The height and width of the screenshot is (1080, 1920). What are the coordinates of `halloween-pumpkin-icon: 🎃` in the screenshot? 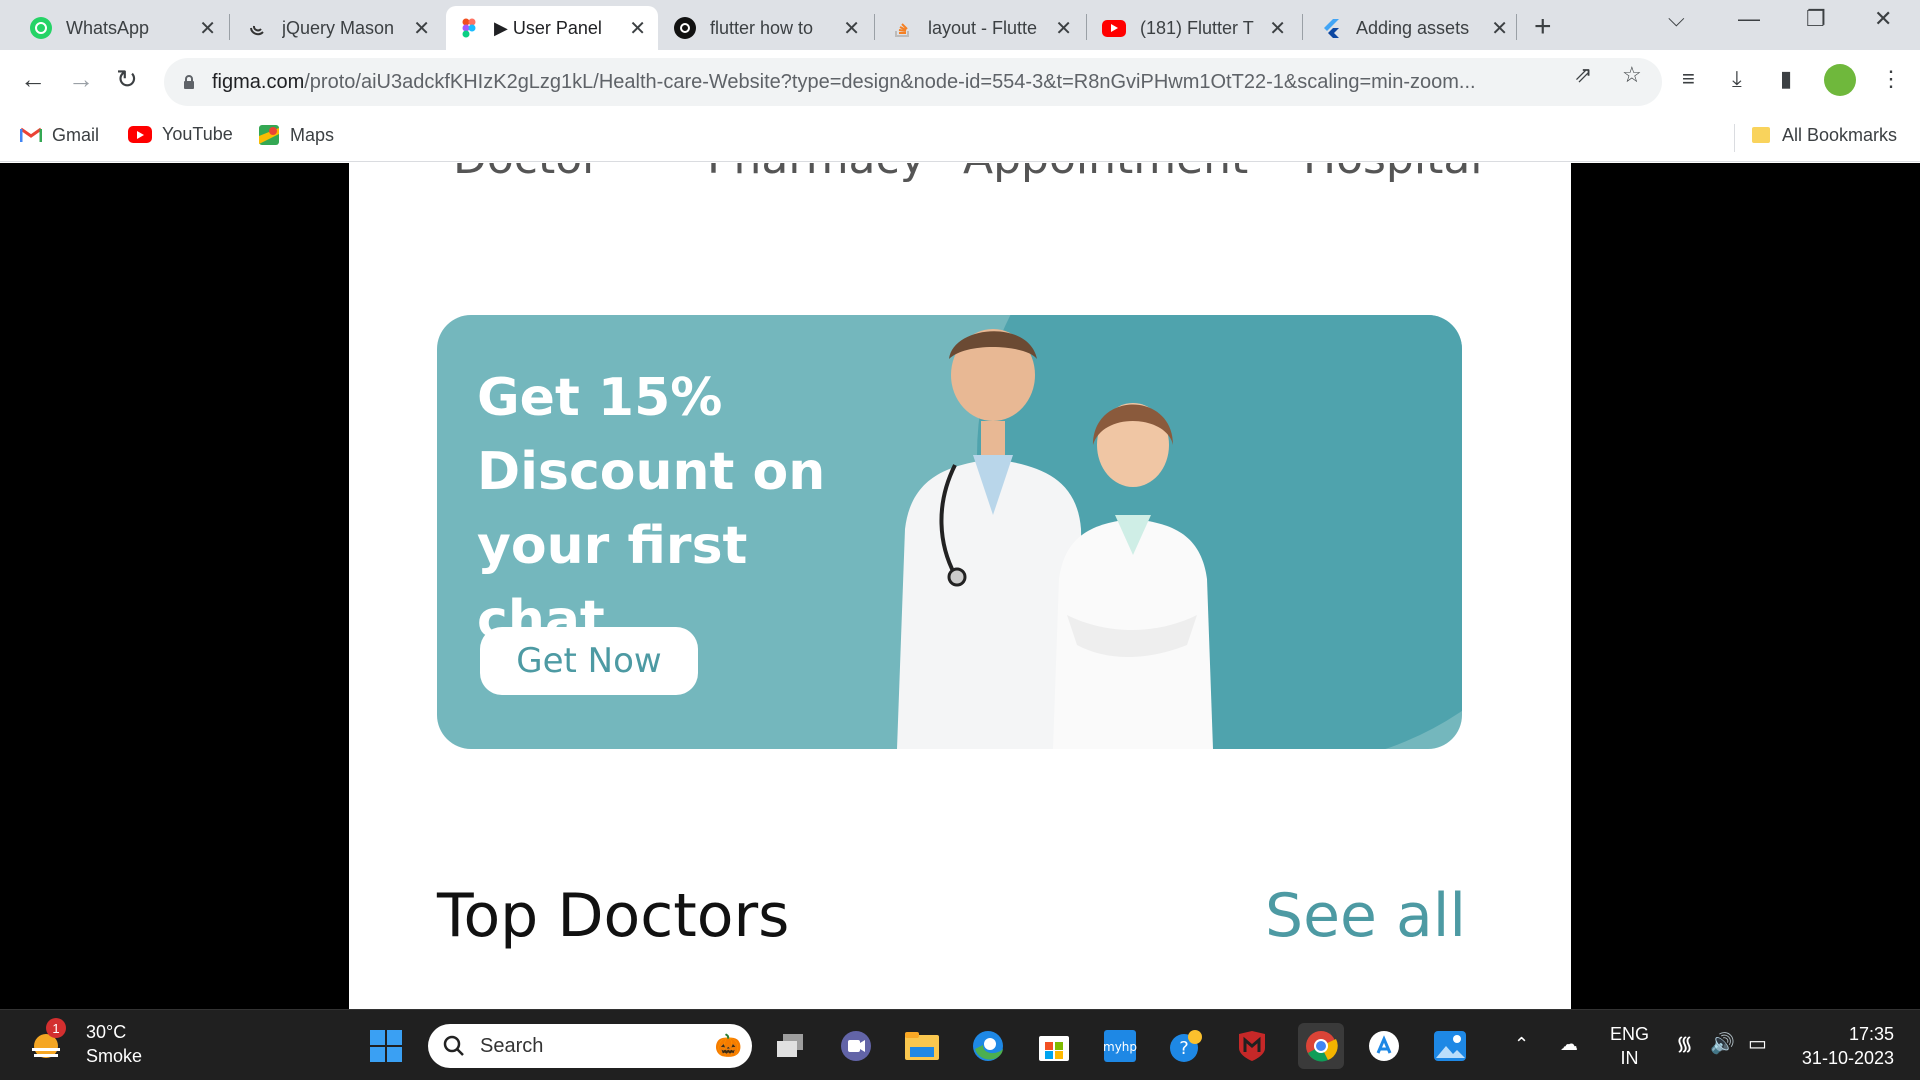 It's located at (728, 1045).